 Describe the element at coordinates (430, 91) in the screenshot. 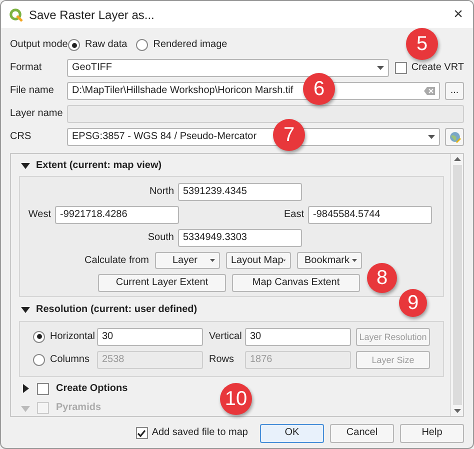

I see `clear-icon` at that location.